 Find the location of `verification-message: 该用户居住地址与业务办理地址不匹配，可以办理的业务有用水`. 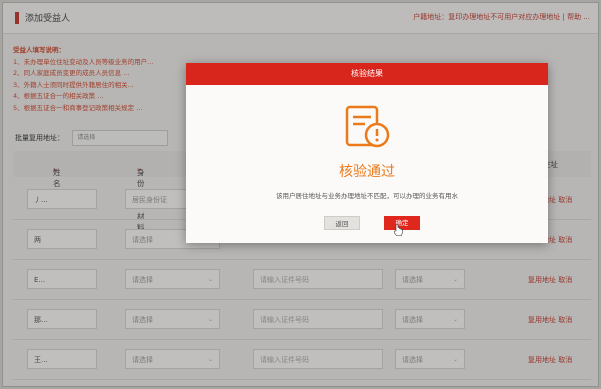

verification-message: 该用户居住地址与业务办理地址不匹配，可以办理的业务有用水 is located at coordinates (367, 196).